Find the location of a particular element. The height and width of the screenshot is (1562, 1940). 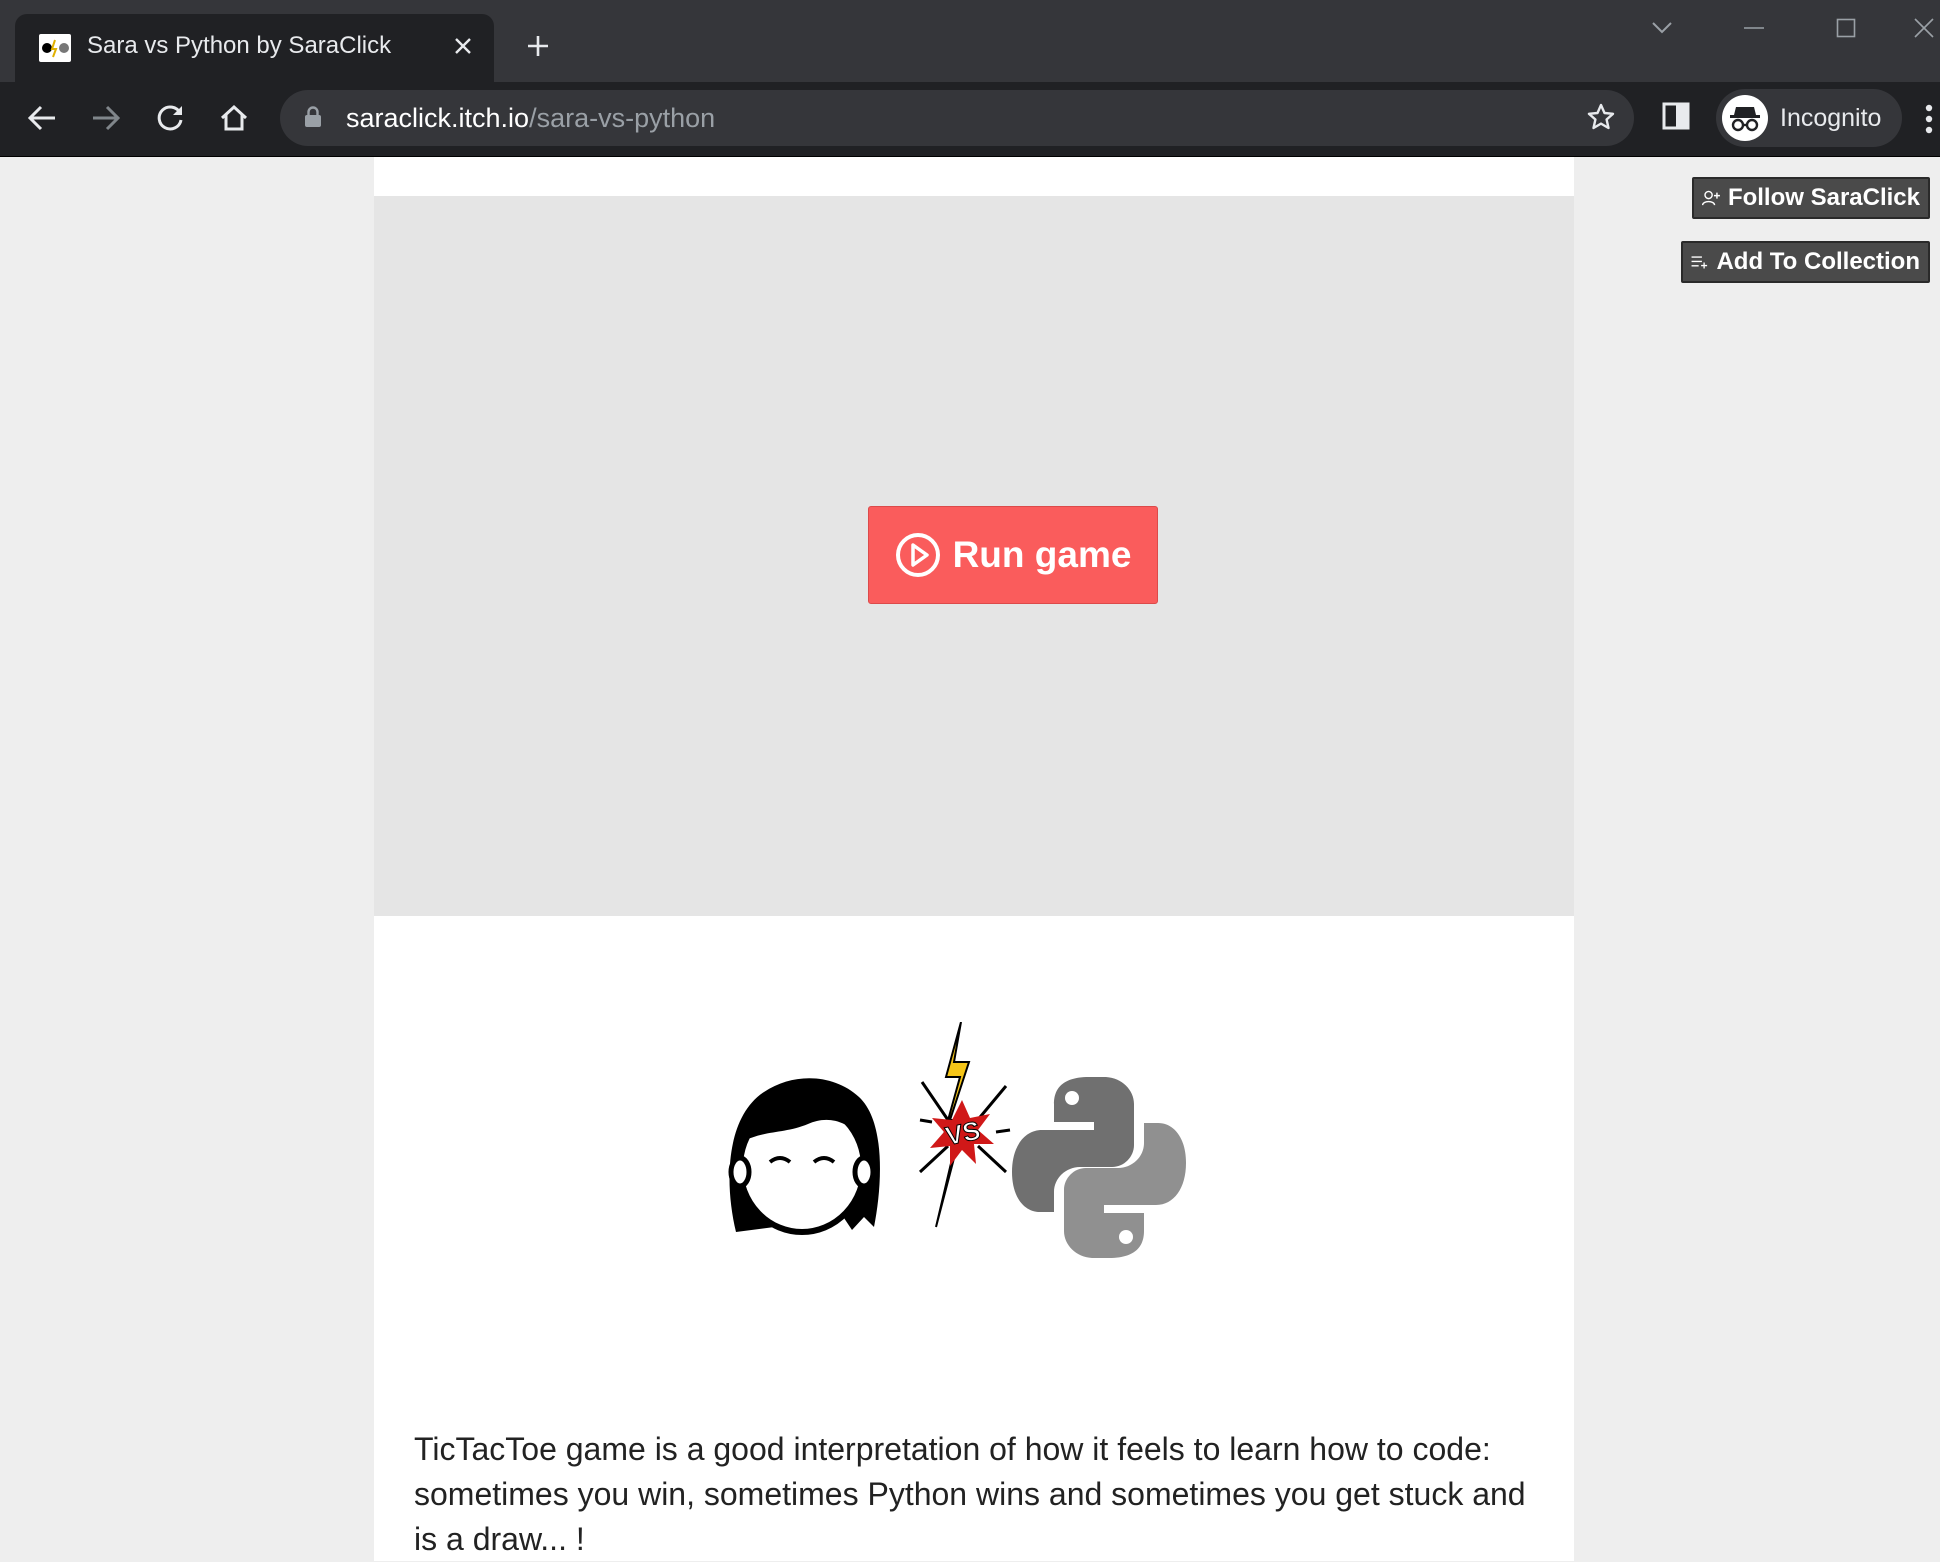

home-button is located at coordinates (234, 118).